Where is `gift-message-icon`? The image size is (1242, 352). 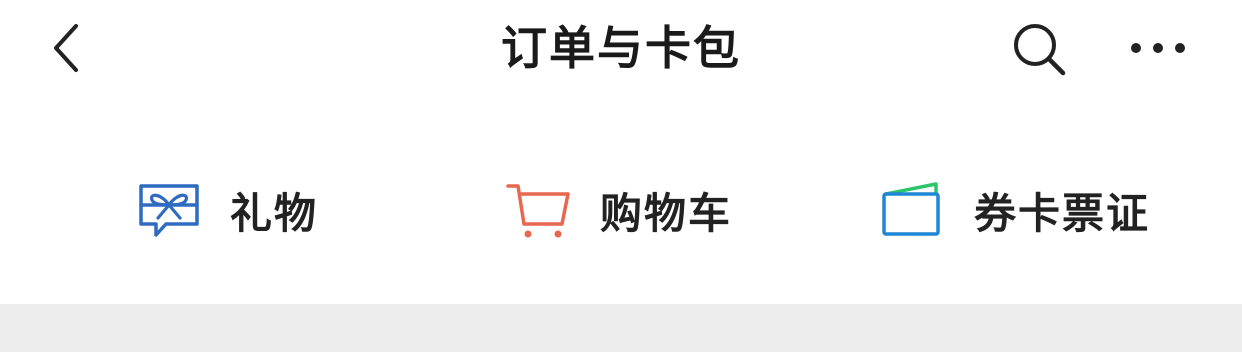 gift-message-icon is located at coordinates (169, 210).